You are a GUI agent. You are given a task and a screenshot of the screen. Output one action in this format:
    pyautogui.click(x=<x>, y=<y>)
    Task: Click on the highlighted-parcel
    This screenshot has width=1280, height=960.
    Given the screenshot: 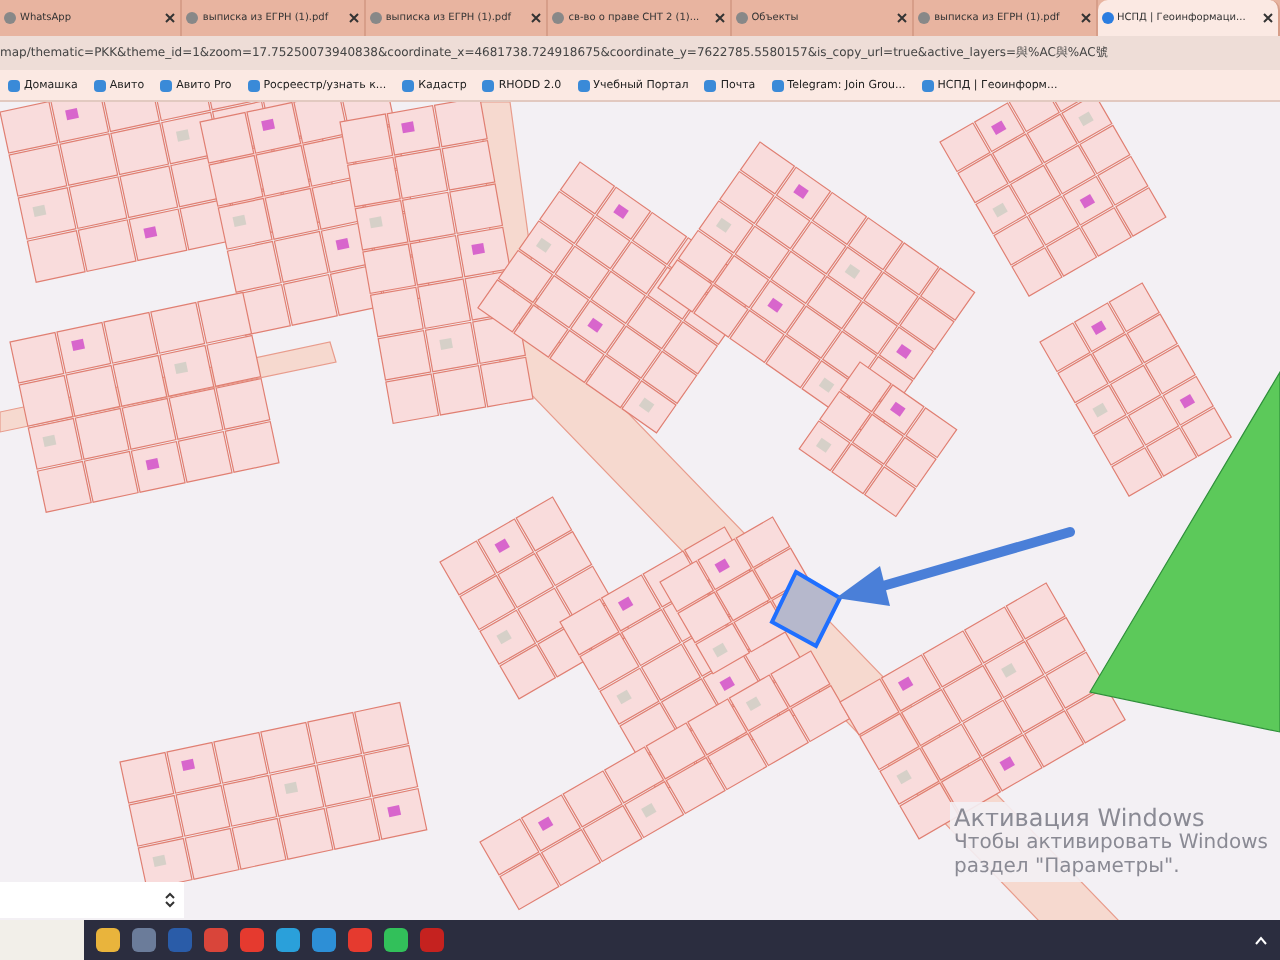 What is the action you would take?
    pyautogui.click(x=806, y=609)
    